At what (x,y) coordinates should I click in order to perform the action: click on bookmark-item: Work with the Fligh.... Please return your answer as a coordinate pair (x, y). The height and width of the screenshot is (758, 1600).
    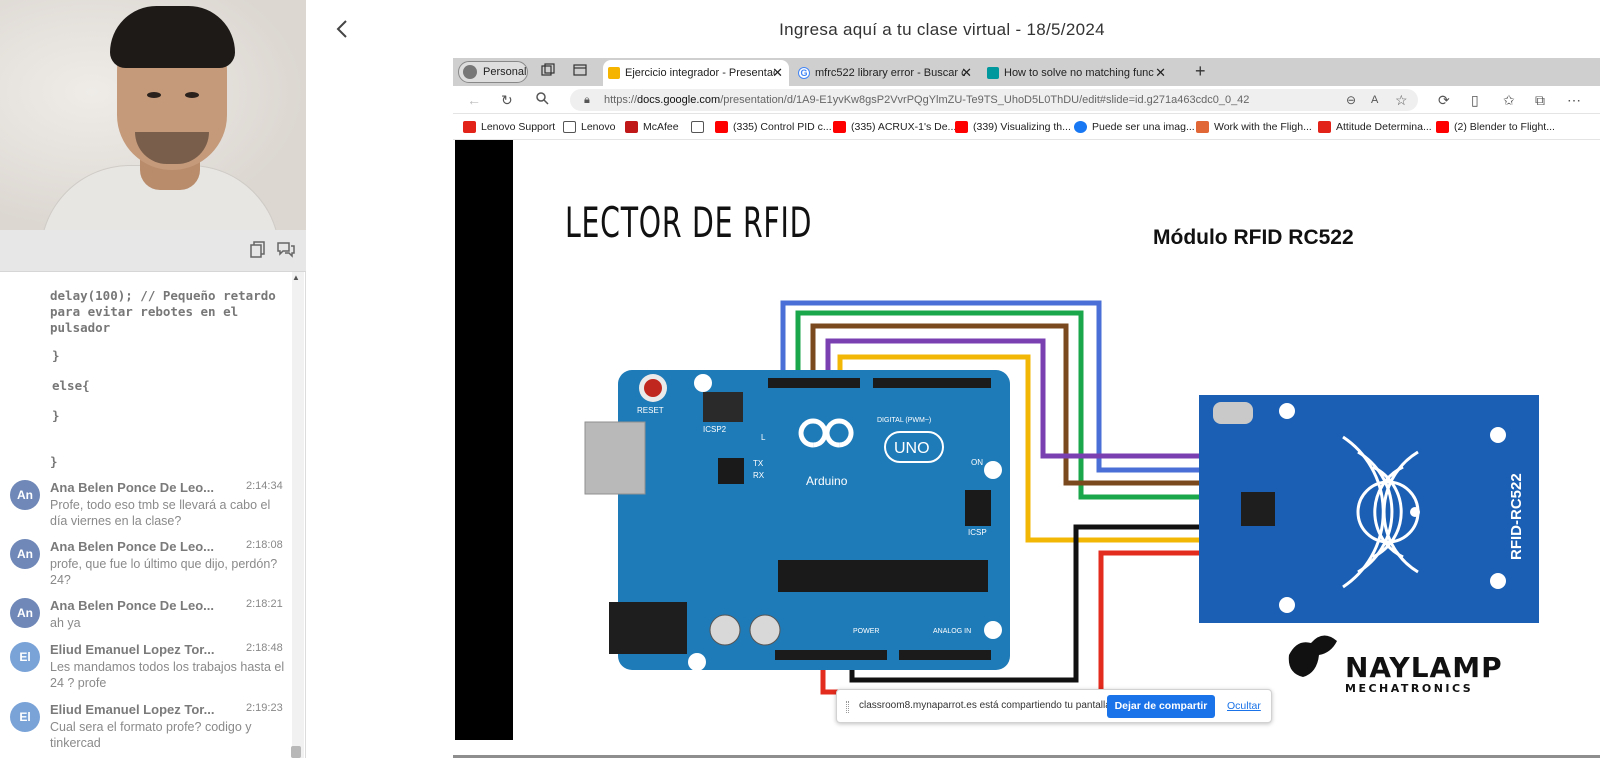
    Looking at the image, I should click on (1254, 127).